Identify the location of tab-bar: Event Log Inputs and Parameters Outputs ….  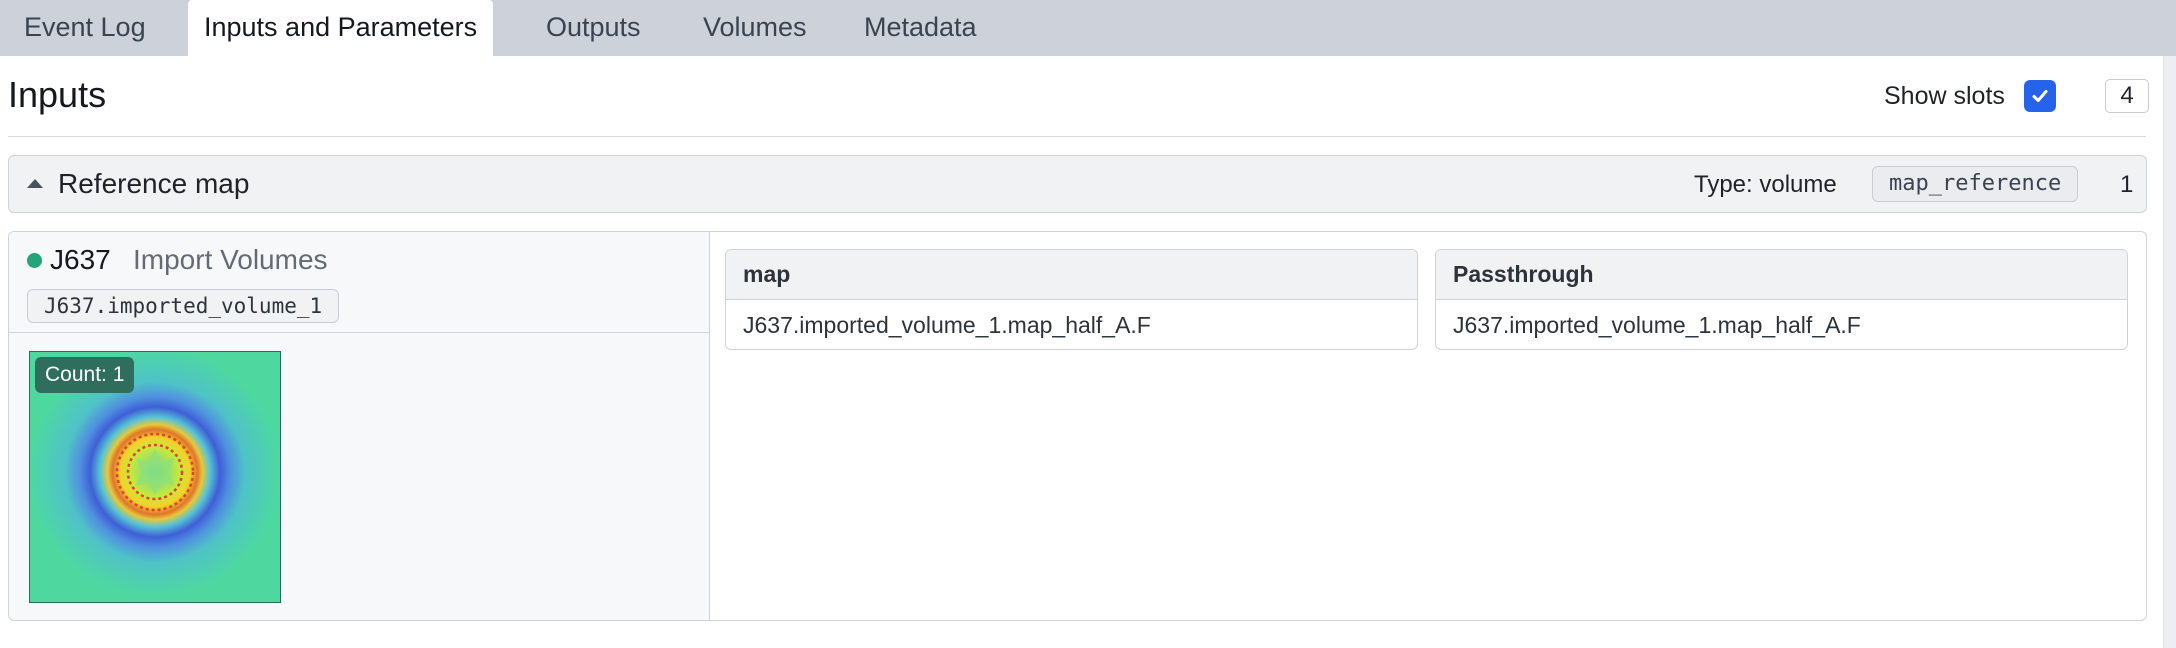
(1088, 28).